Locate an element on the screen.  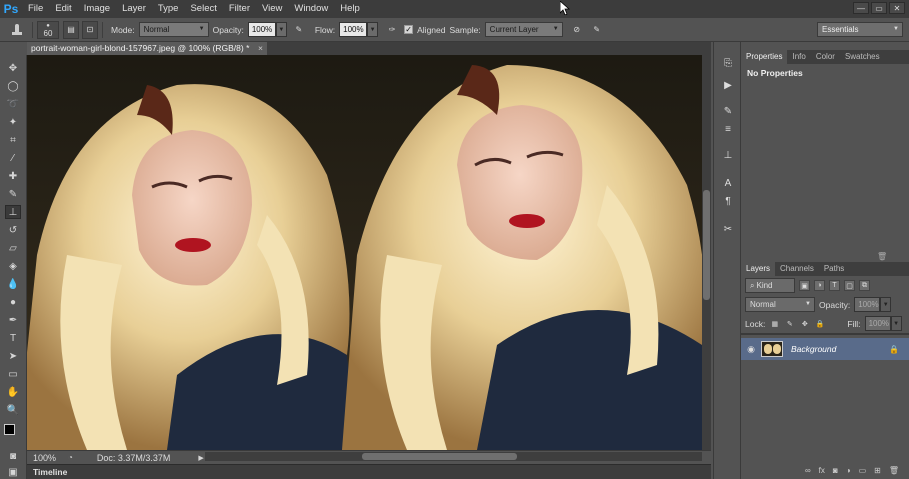
actions-panel-button: ▶ is located at coordinates (728, 85).